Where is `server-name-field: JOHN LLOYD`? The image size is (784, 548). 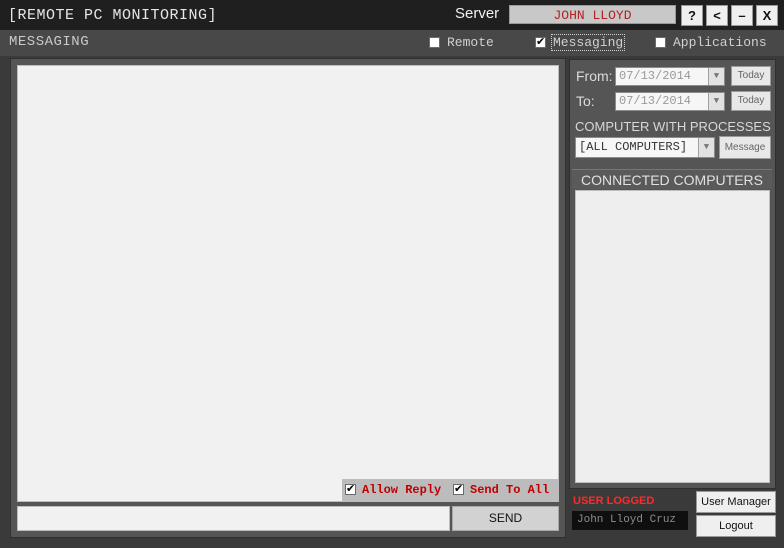 server-name-field: JOHN LLOYD is located at coordinates (592, 14).